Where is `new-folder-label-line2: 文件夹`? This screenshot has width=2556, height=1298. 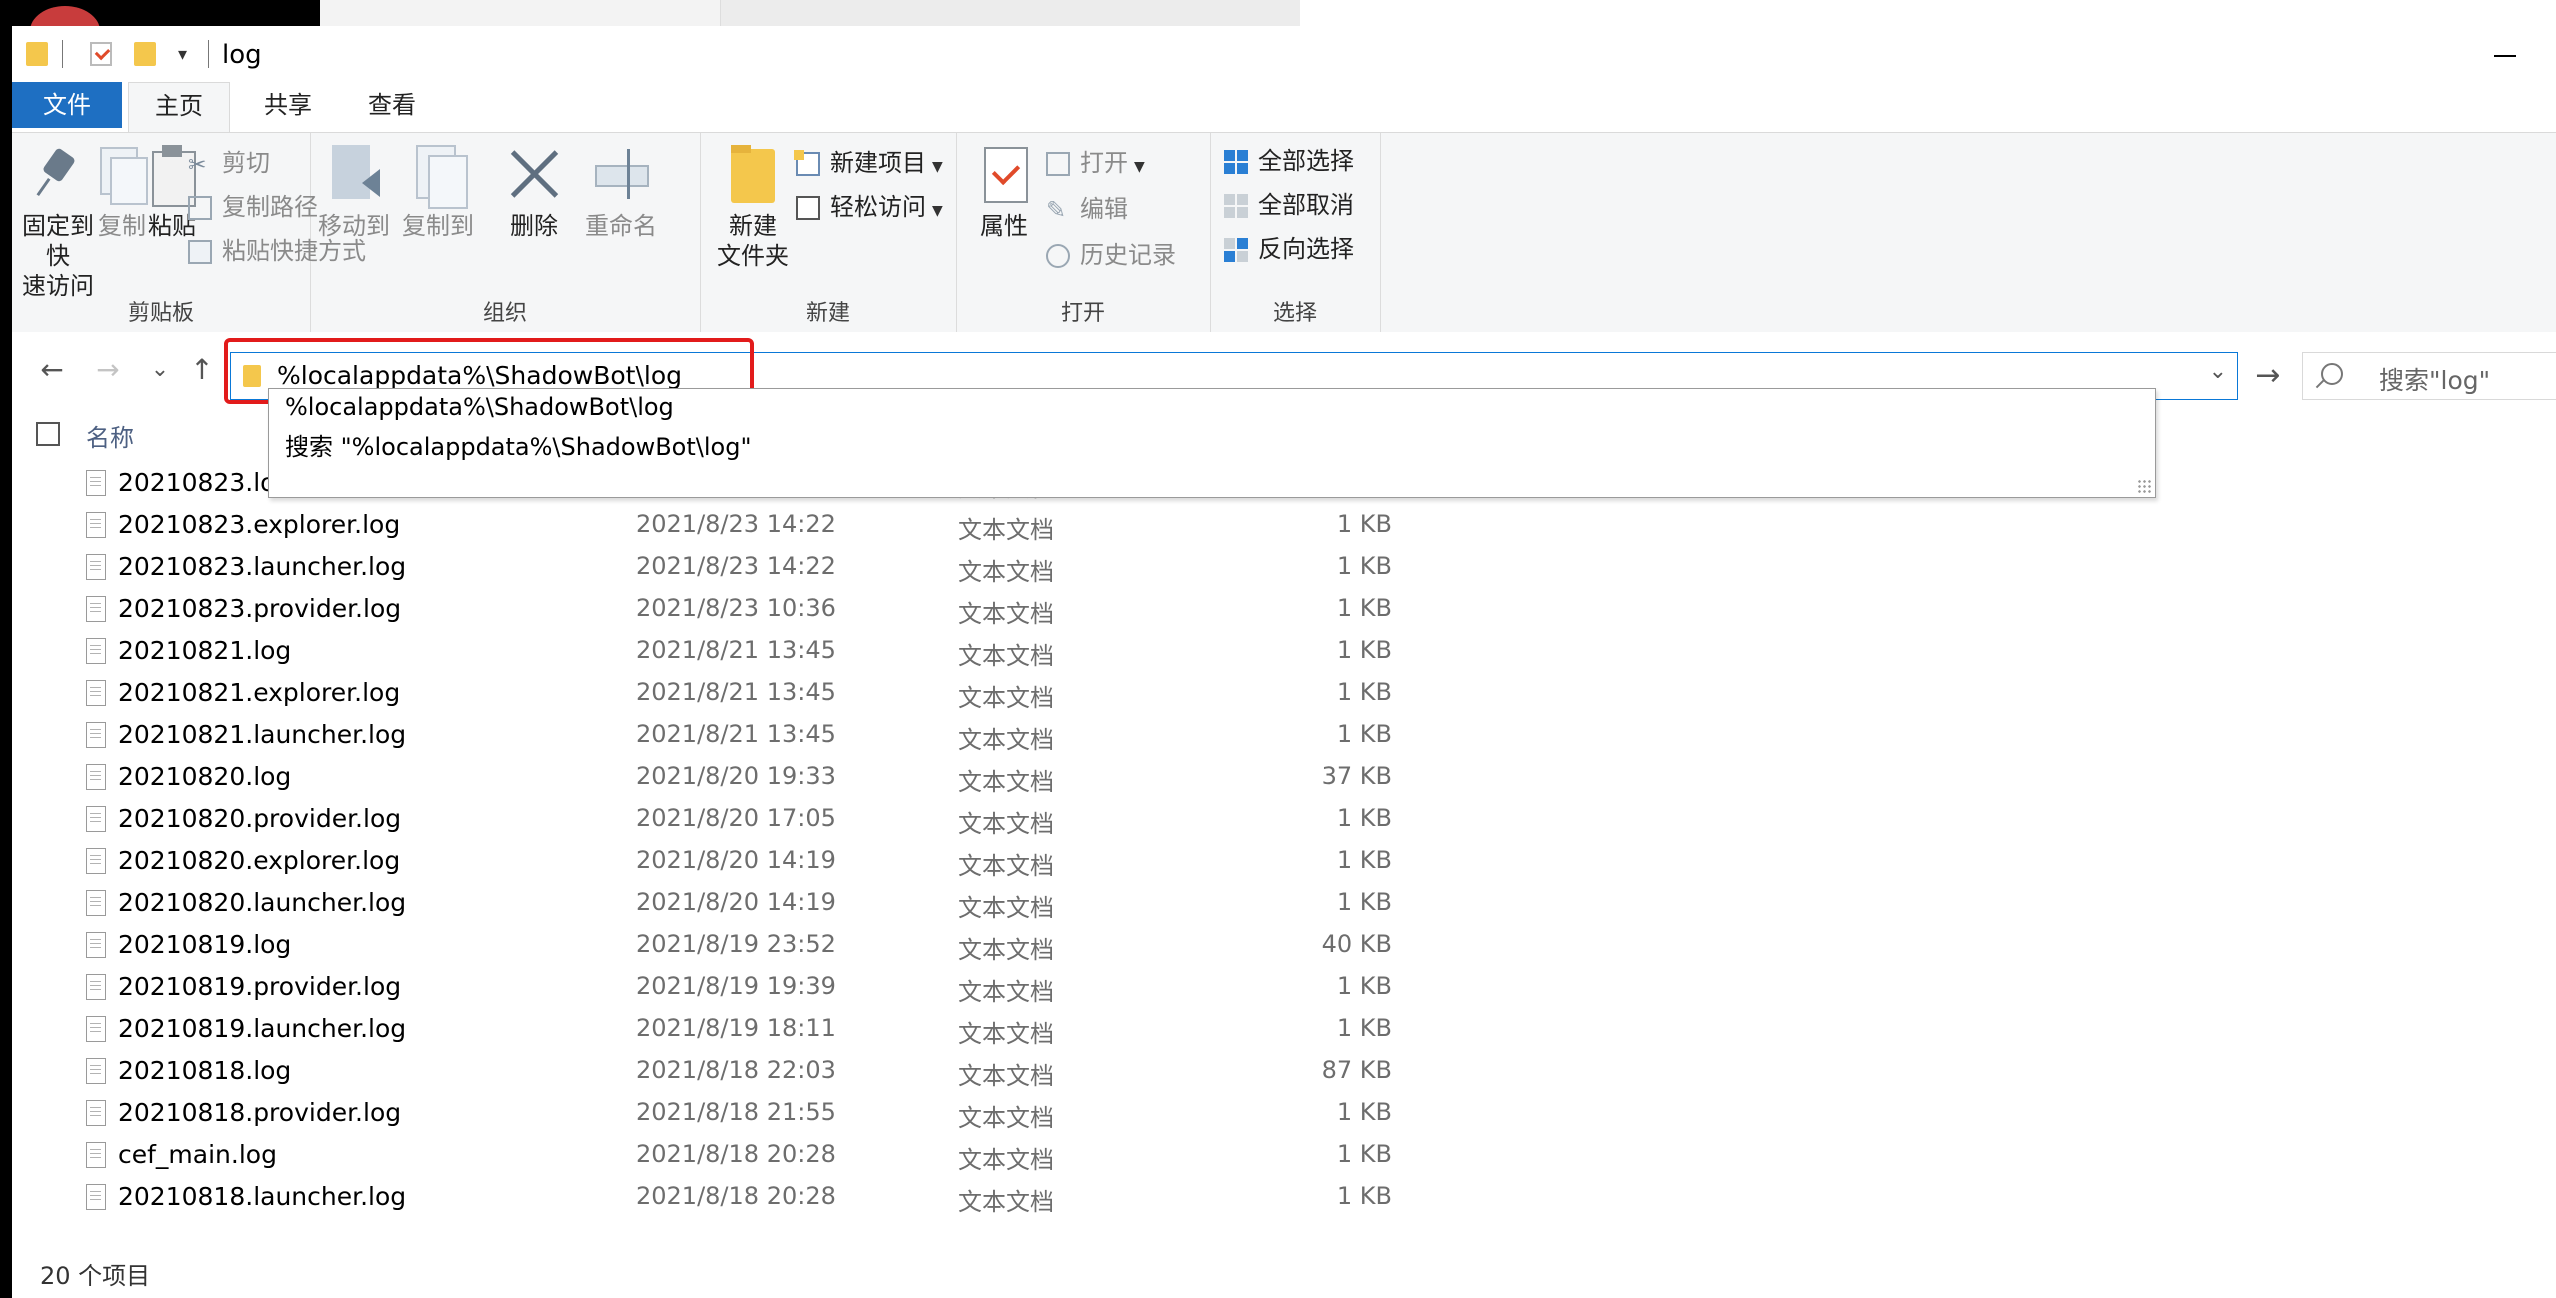 new-folder-label-line2: 文件夹 is located at coordinates (753, 256).